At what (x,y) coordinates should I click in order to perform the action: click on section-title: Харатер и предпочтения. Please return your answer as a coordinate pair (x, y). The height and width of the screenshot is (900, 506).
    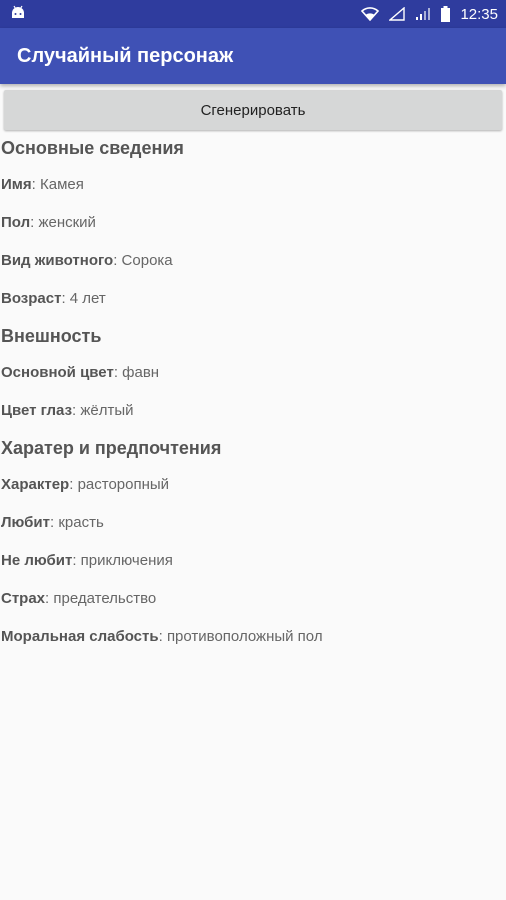
    Looking at the image, I should click on (111, 448).